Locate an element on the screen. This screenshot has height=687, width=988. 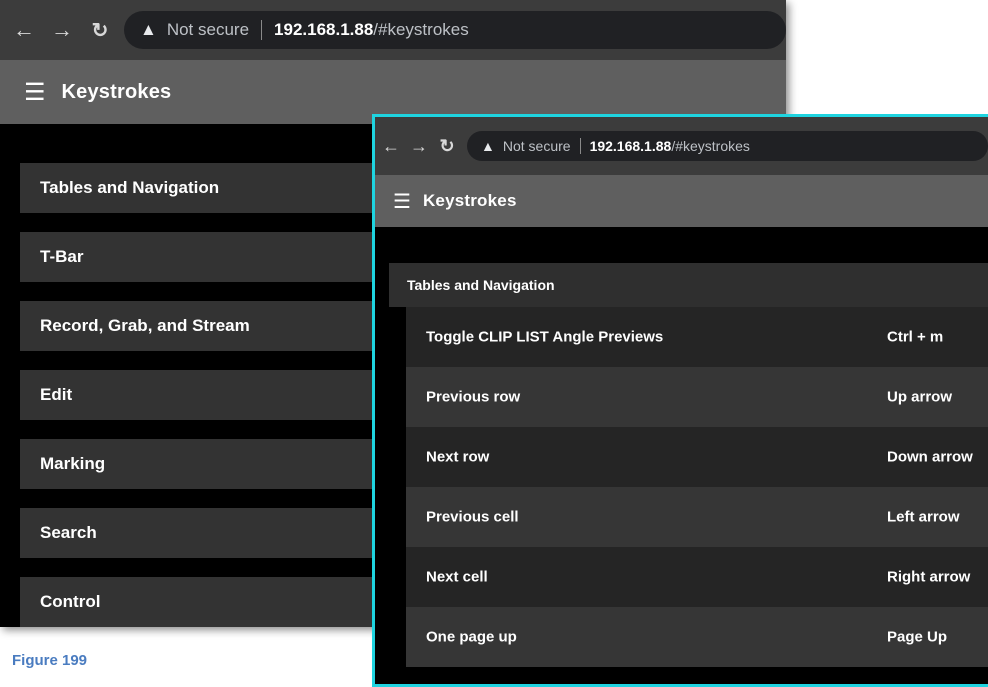
keystroke-action: Previous cell is located at coordinates (472, 517).